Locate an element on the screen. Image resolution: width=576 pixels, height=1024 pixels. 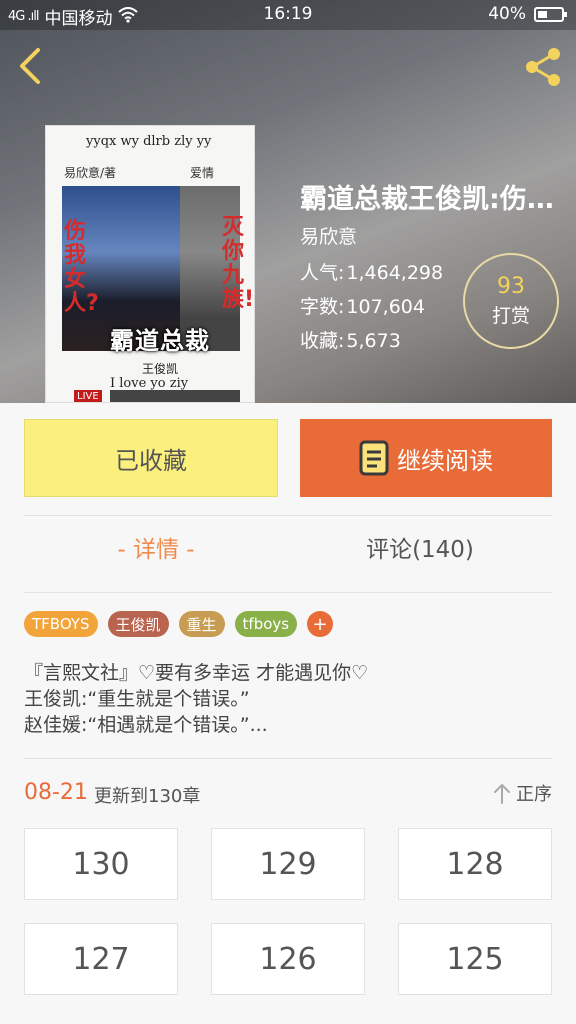
cover-sub-text: I love yo ziy is located at coordinates (149, 383).